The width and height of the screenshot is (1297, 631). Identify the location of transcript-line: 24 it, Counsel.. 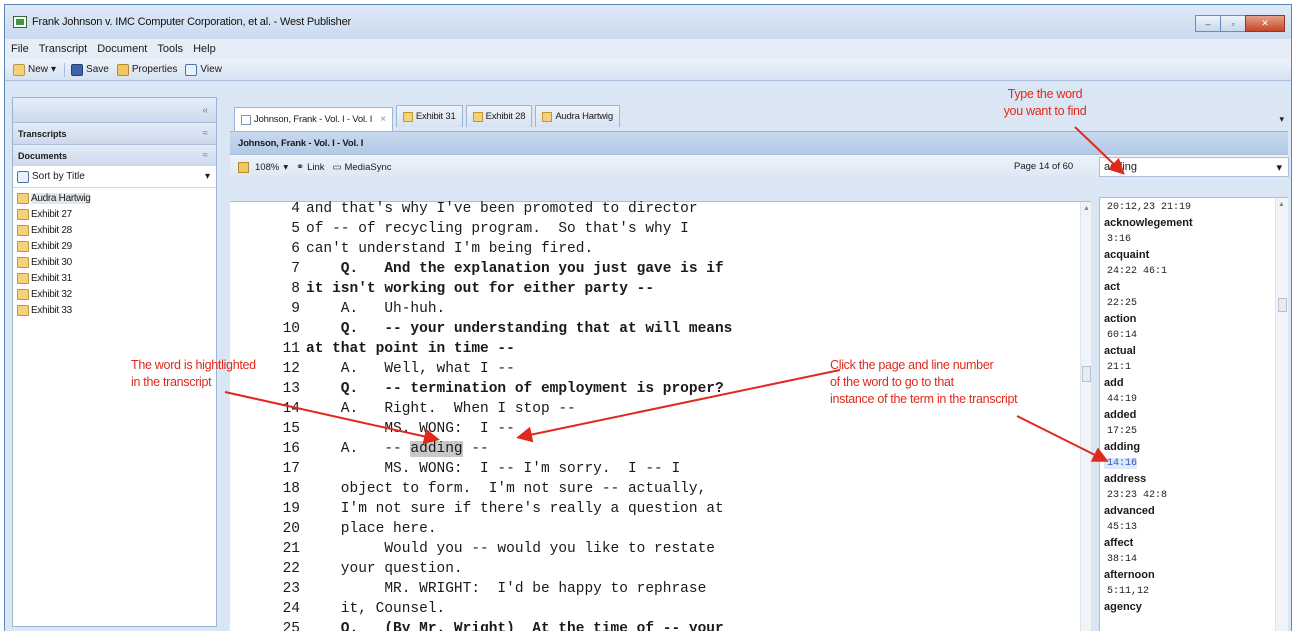
(530, 609).